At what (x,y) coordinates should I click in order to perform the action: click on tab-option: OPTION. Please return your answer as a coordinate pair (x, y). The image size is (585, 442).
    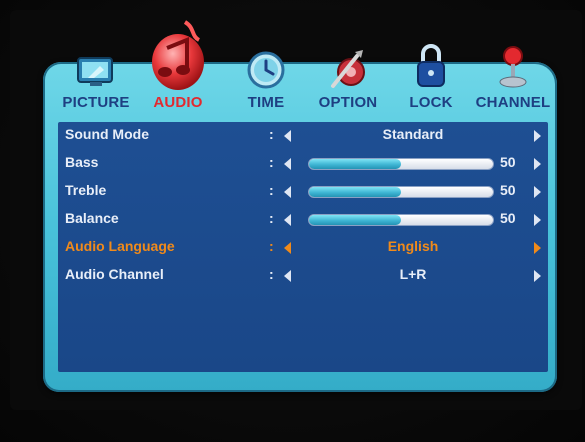
    Looking at the image, I should click on (348, 68).